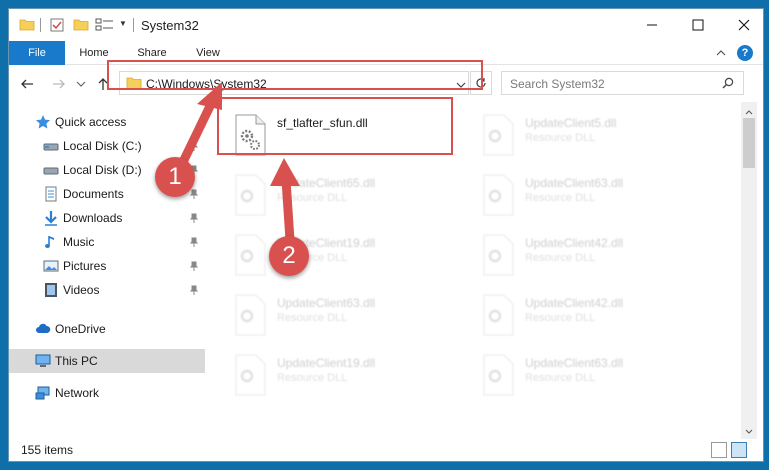  I want to click on scroll-up-icon, so click(749, 111).